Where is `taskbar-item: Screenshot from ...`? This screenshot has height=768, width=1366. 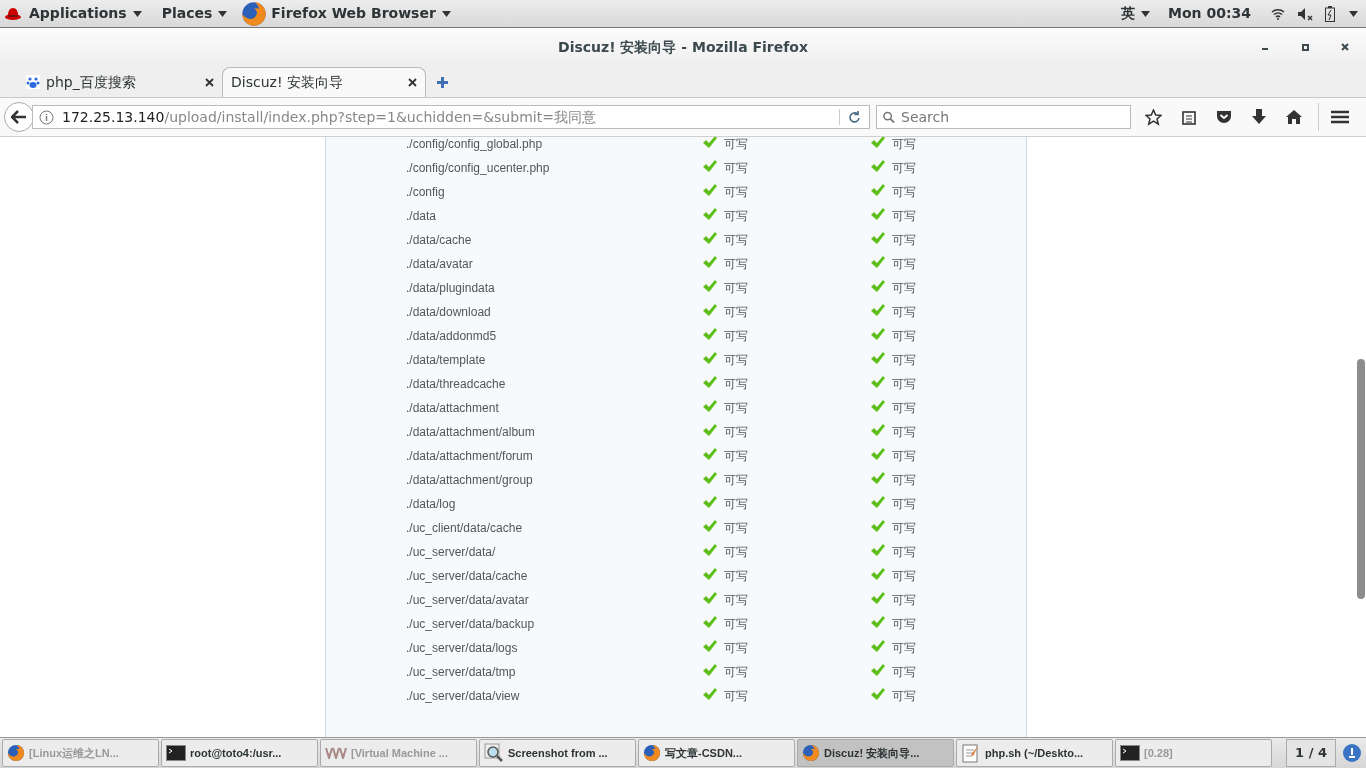 taskbar-item: Screenshot from ... is located at coordinates (557, 753).